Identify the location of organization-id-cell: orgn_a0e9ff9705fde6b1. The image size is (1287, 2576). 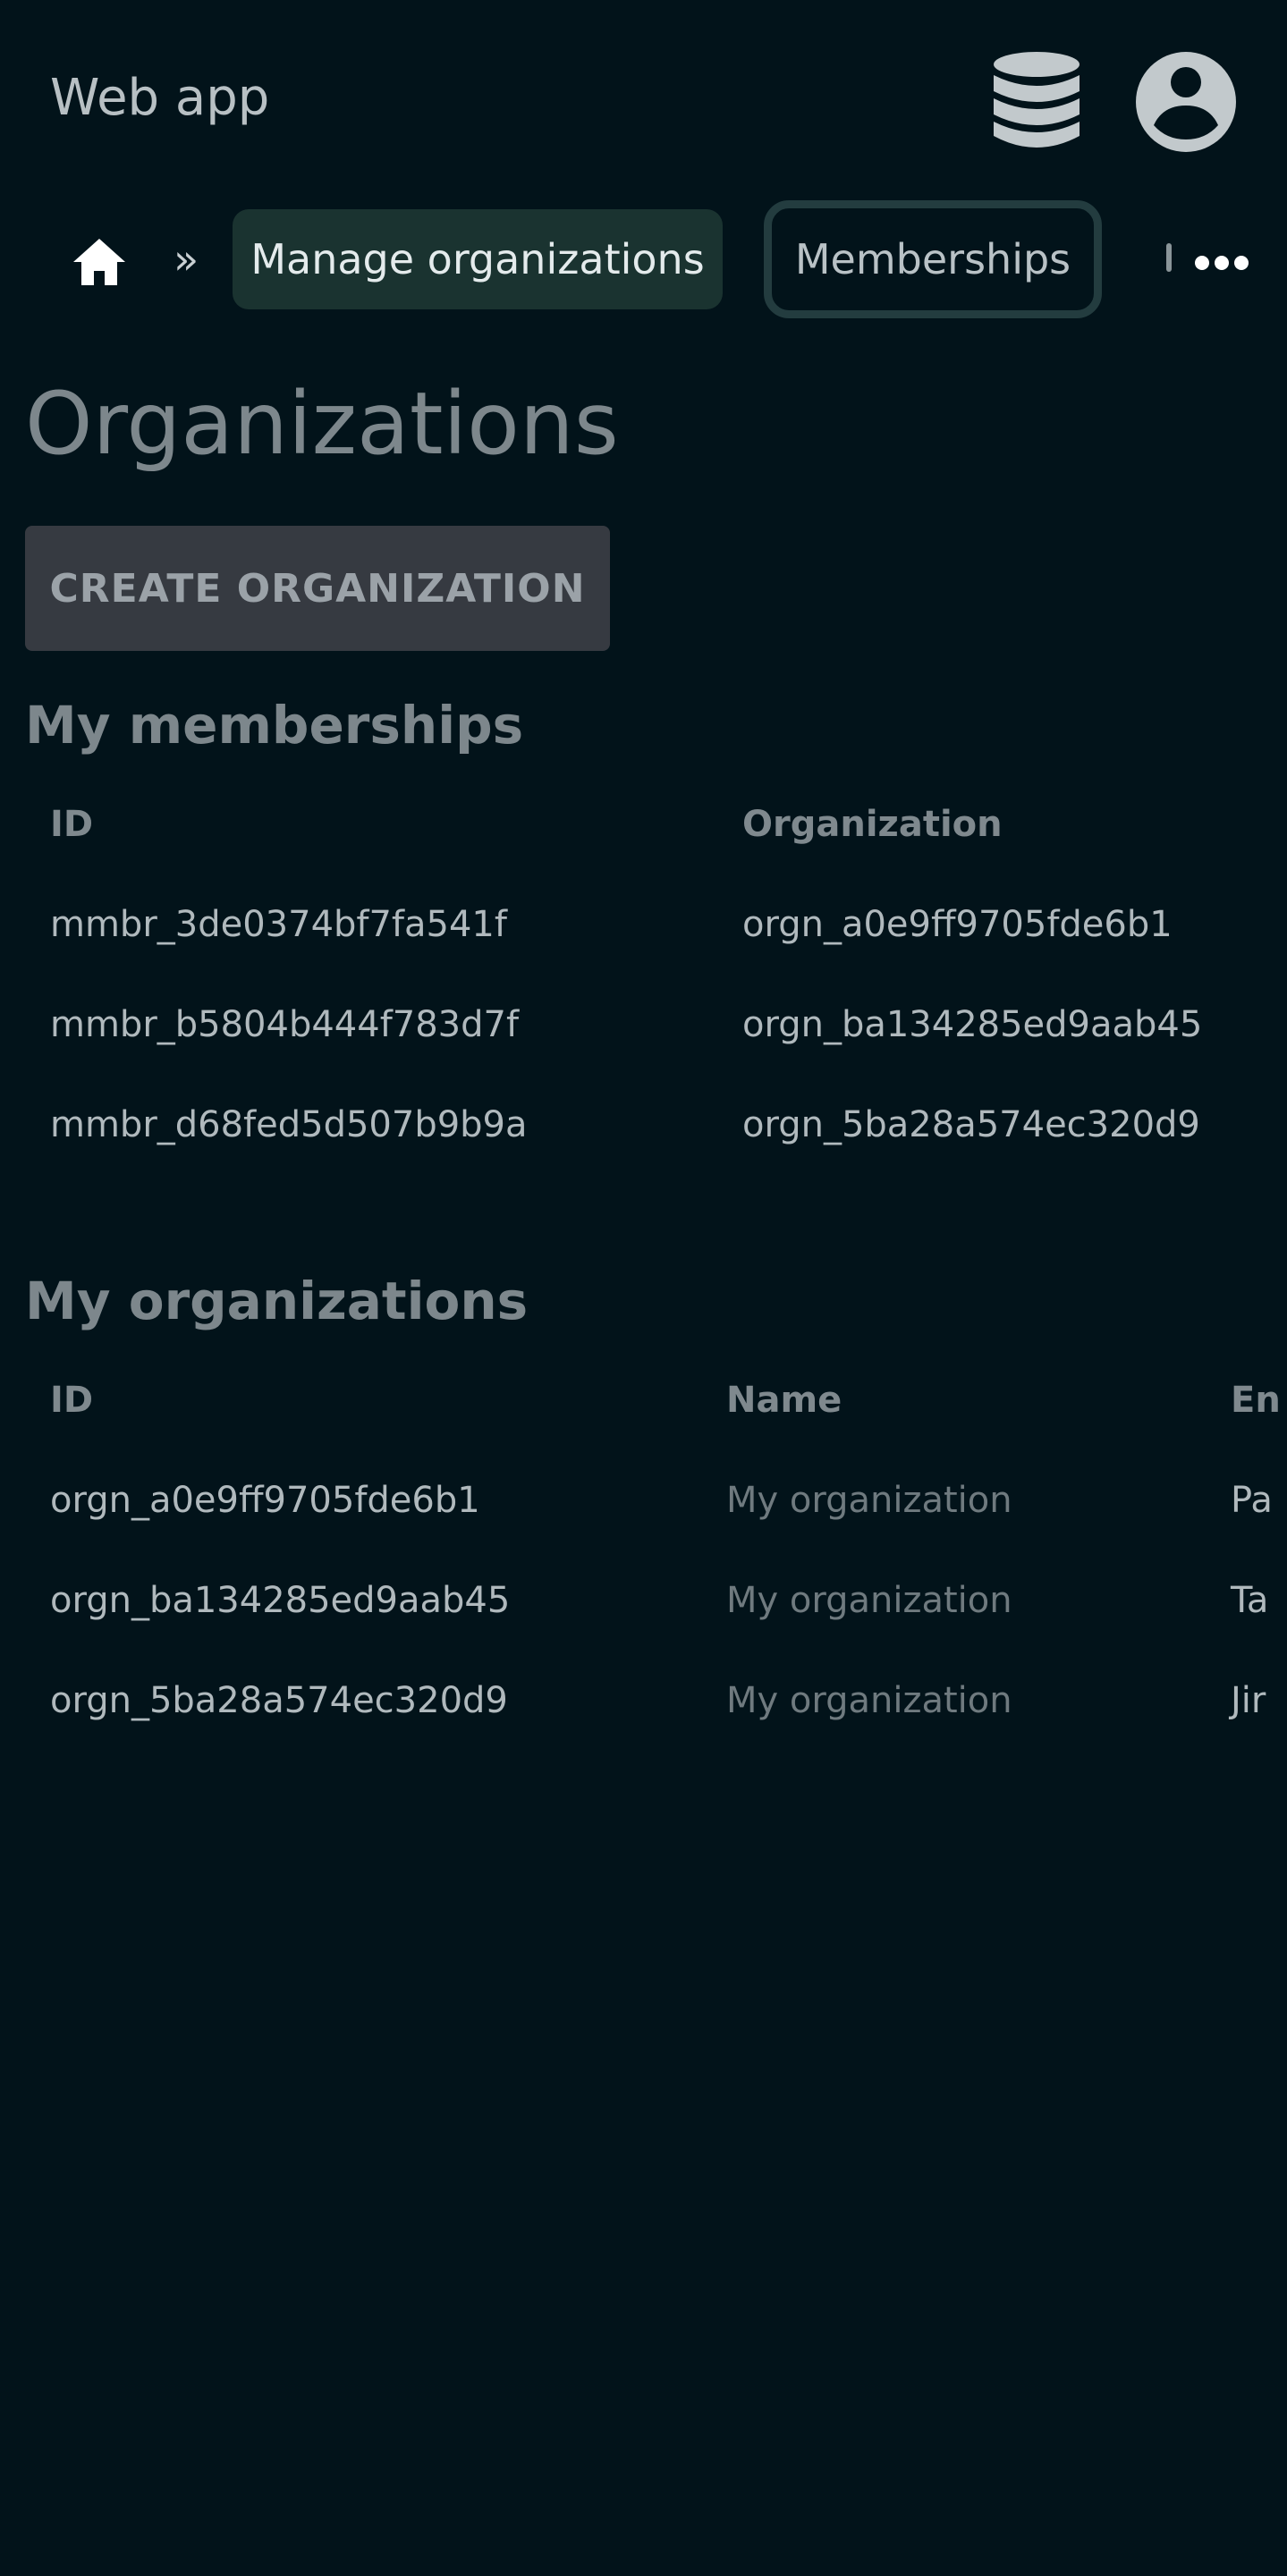
(265, 1500).